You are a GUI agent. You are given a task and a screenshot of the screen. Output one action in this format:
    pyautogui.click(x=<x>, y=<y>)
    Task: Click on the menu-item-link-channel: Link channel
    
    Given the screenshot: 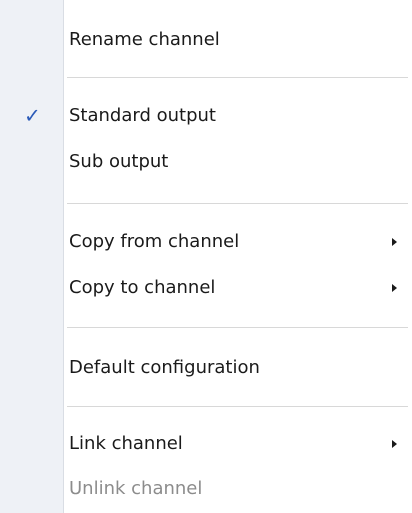 What is the action you would take?
    pyautogui.click(x=206, y=444)
    